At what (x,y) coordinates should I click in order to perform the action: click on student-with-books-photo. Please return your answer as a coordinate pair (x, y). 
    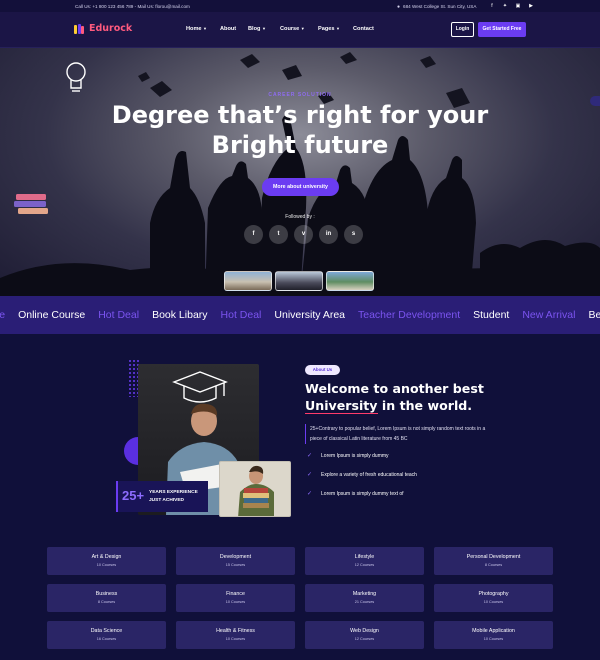
    Looking at the image, I should click on (255, 489).